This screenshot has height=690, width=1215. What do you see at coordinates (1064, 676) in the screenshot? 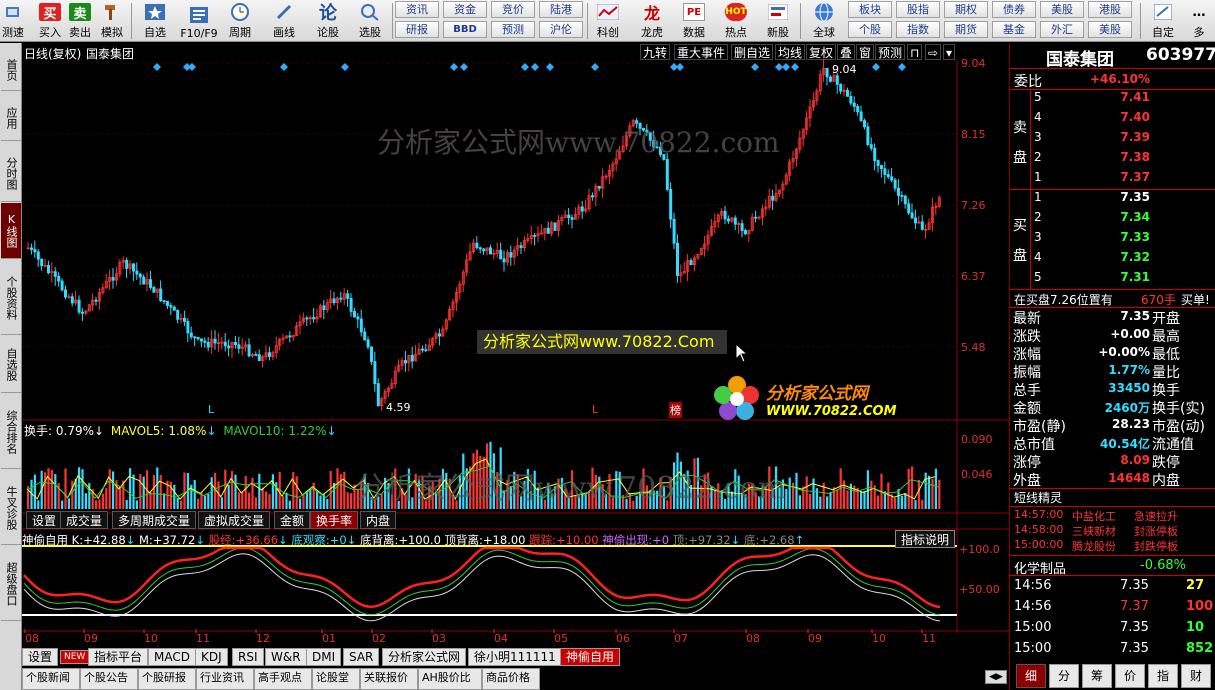
I see `quote-tab: 分` at bounding box center [1064, 676].